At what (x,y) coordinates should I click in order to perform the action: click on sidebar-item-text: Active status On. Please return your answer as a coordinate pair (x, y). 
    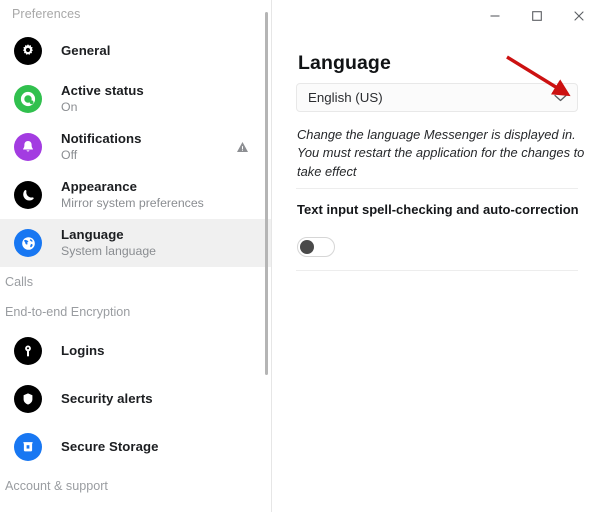
    Looking at the image, I should click on (102, 98).